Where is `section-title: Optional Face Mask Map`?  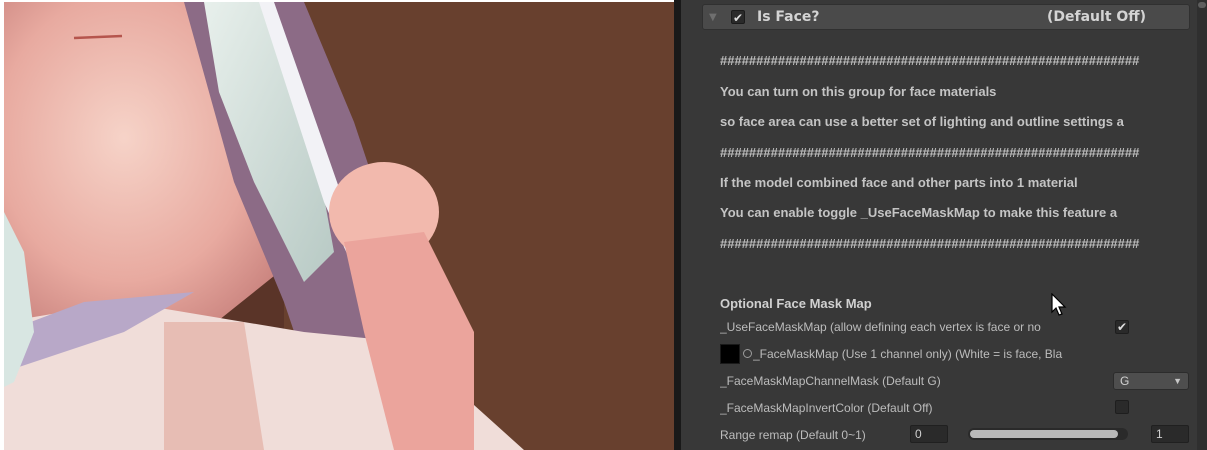
section-title: Optional Face Mask Map is located at coordinates (796, 303).